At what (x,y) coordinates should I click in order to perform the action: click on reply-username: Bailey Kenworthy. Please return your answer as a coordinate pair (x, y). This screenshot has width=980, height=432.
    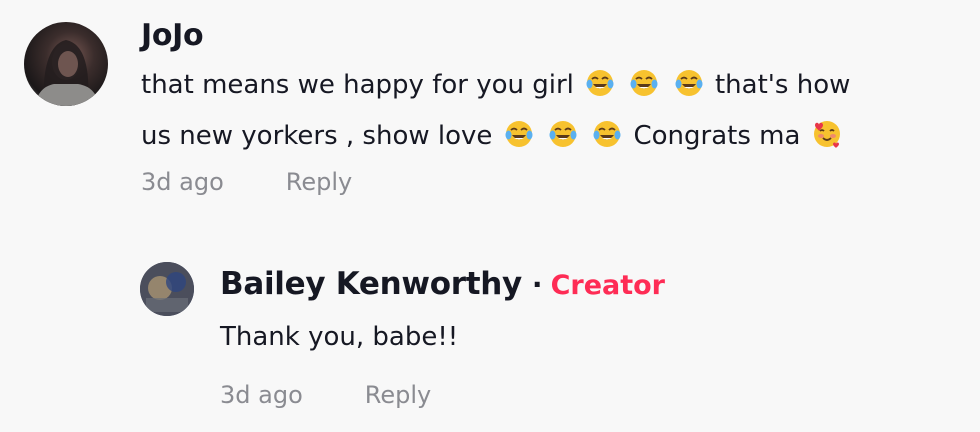
    Looking at the image, I should click on (371, 284).